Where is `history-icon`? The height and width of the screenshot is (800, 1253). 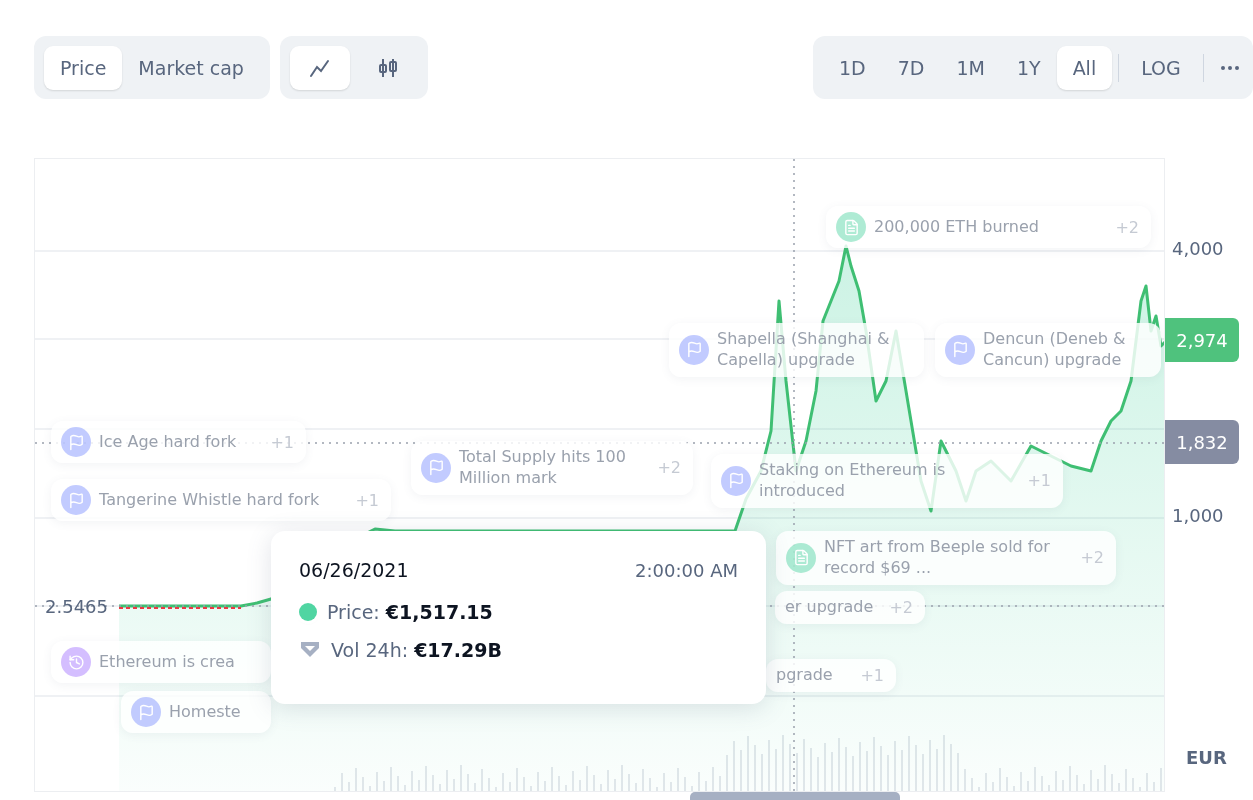 history-icon is located at coordinates (76, 662).